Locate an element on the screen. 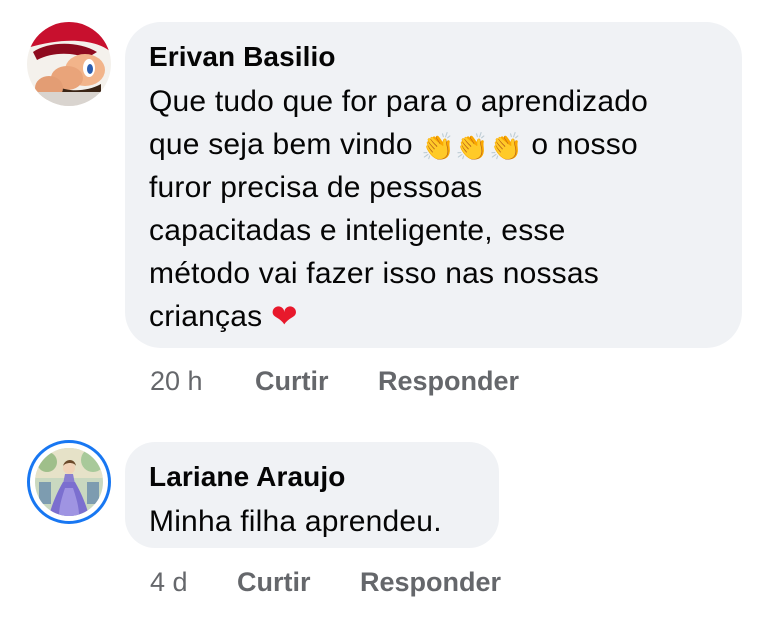  avatar-image is located at coordinates (69, 482).